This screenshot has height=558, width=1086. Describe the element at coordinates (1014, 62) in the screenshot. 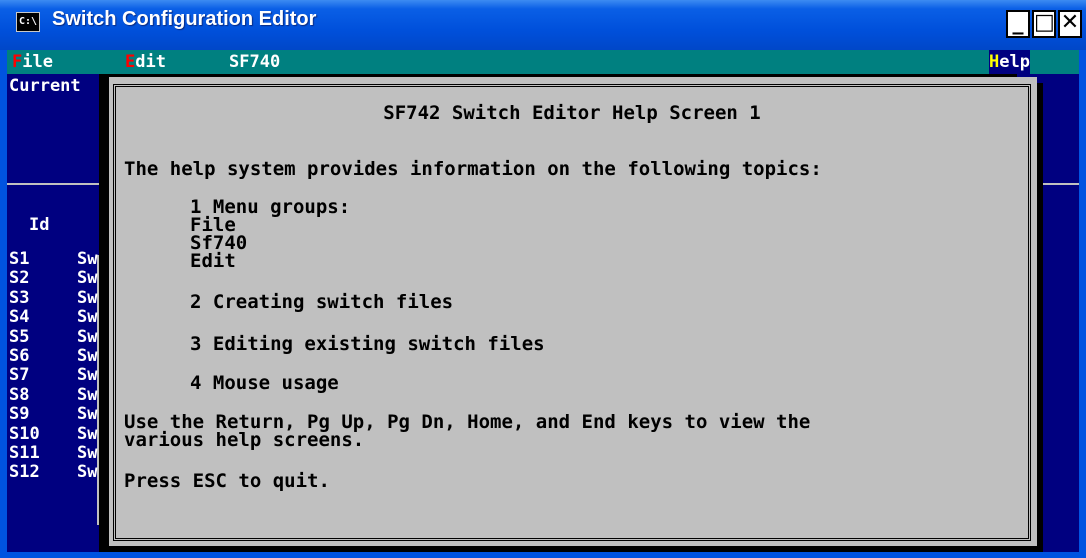

I see `menu-help-label: elp` at that location.